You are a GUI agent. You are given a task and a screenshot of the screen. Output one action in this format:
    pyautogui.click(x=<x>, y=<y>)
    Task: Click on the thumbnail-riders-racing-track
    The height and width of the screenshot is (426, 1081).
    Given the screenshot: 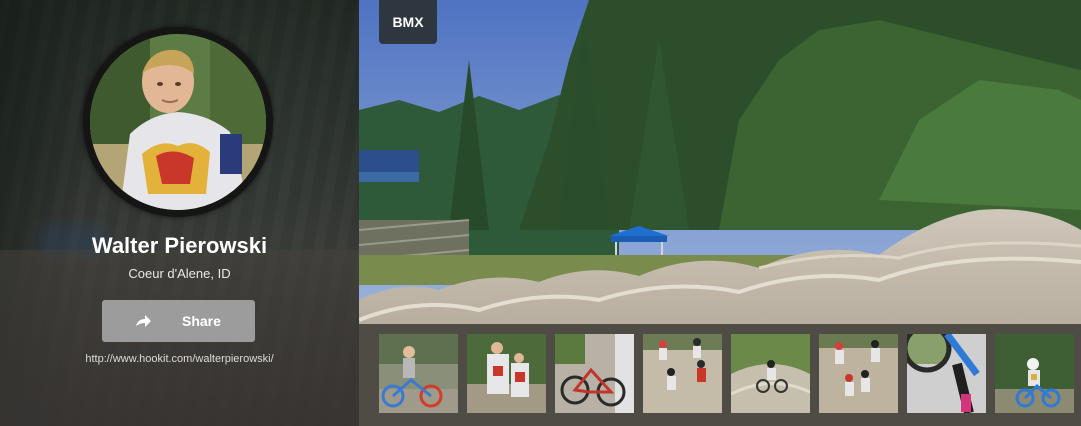 What is the action you would take?
    pyautogui.click(x=682, y=373)
    